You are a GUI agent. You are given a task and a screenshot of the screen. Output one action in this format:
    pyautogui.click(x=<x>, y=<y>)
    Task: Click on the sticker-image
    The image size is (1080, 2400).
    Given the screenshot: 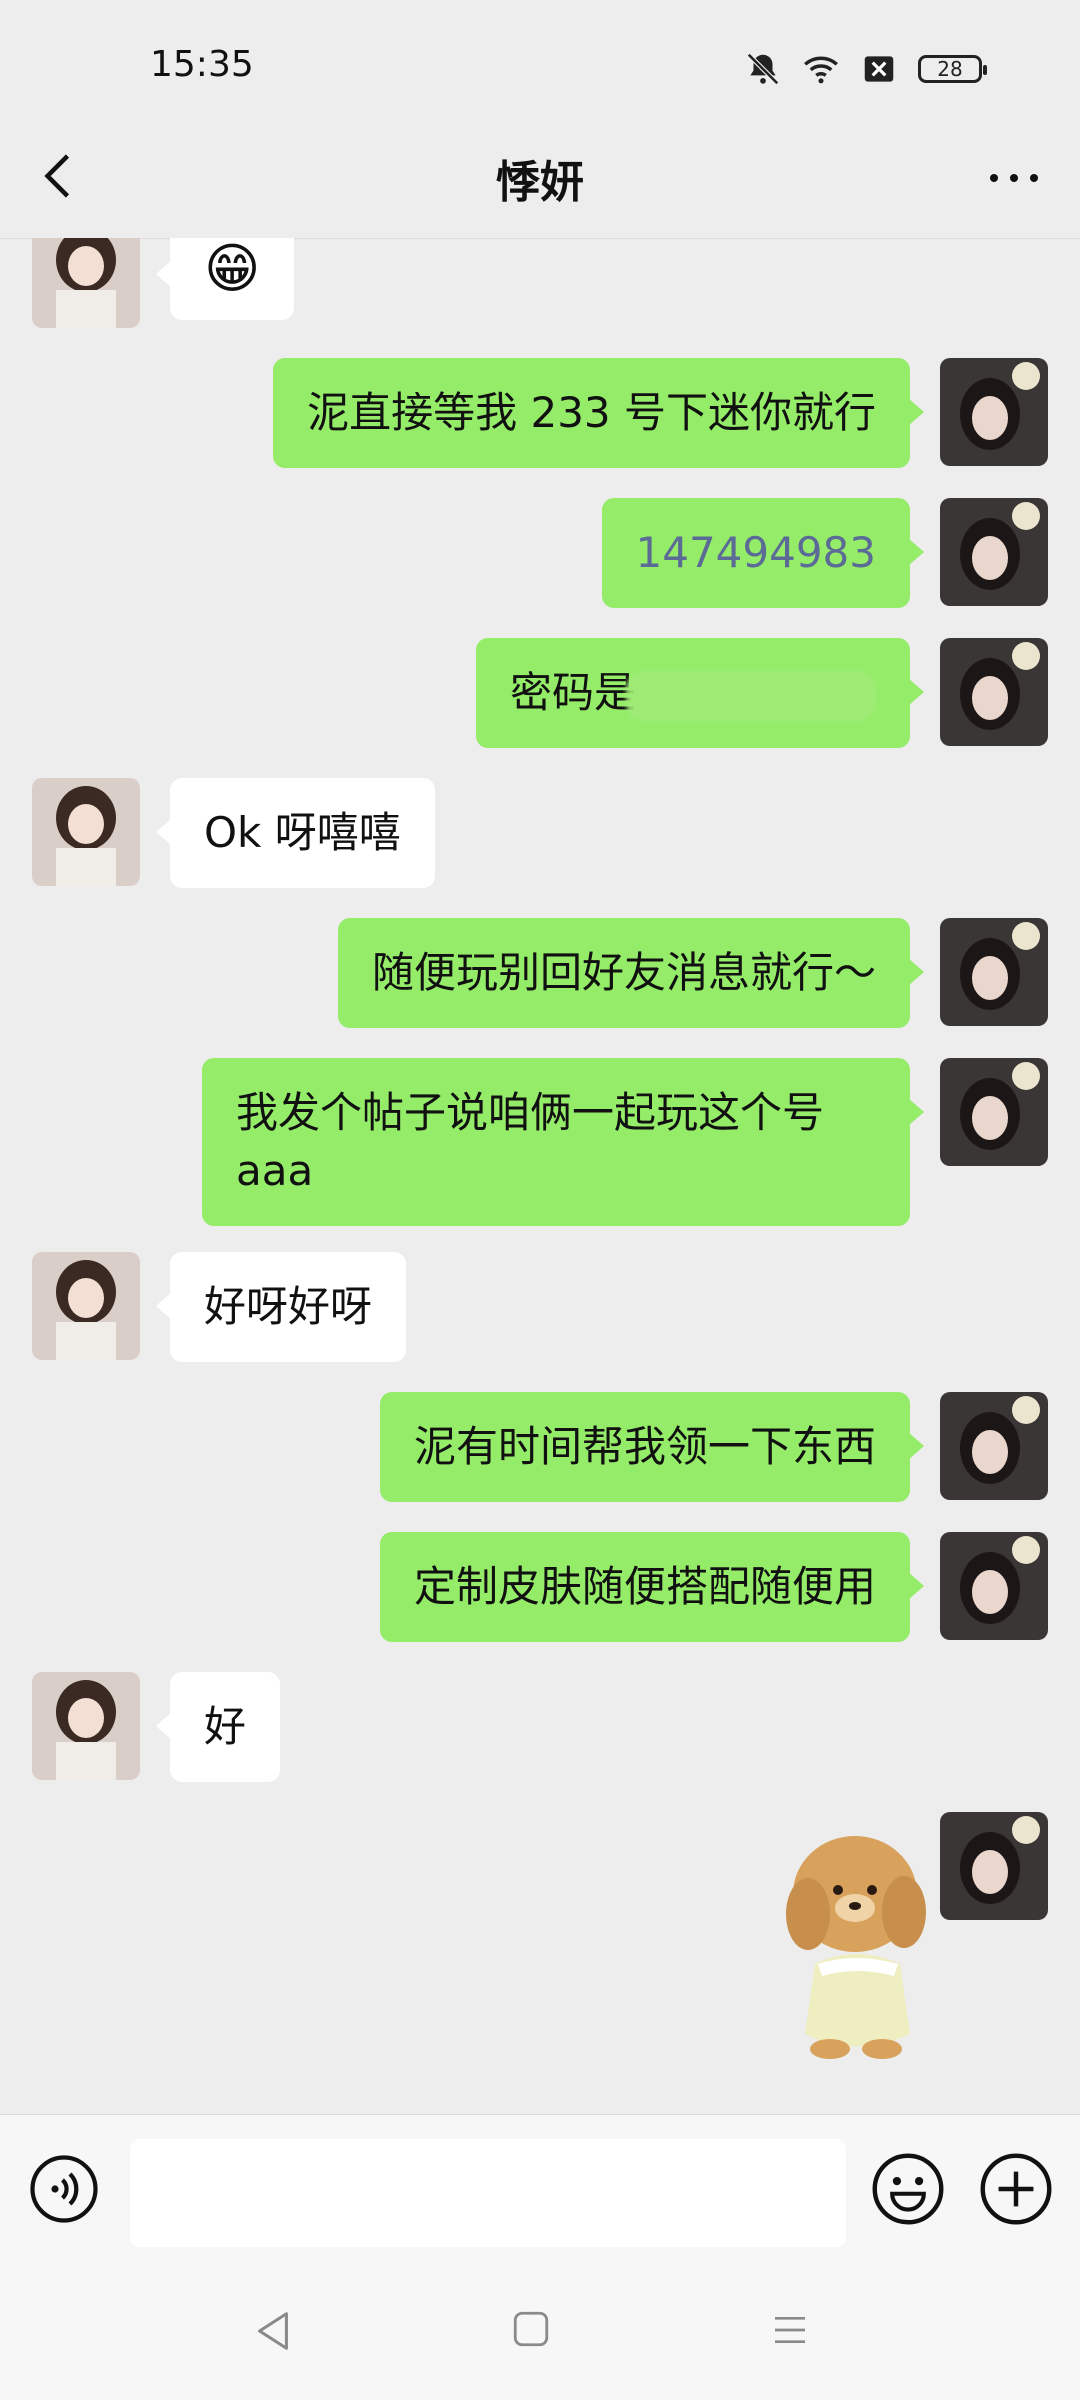 What is the action you would take?
    pyautogui.click(x=850, y=1944)
    